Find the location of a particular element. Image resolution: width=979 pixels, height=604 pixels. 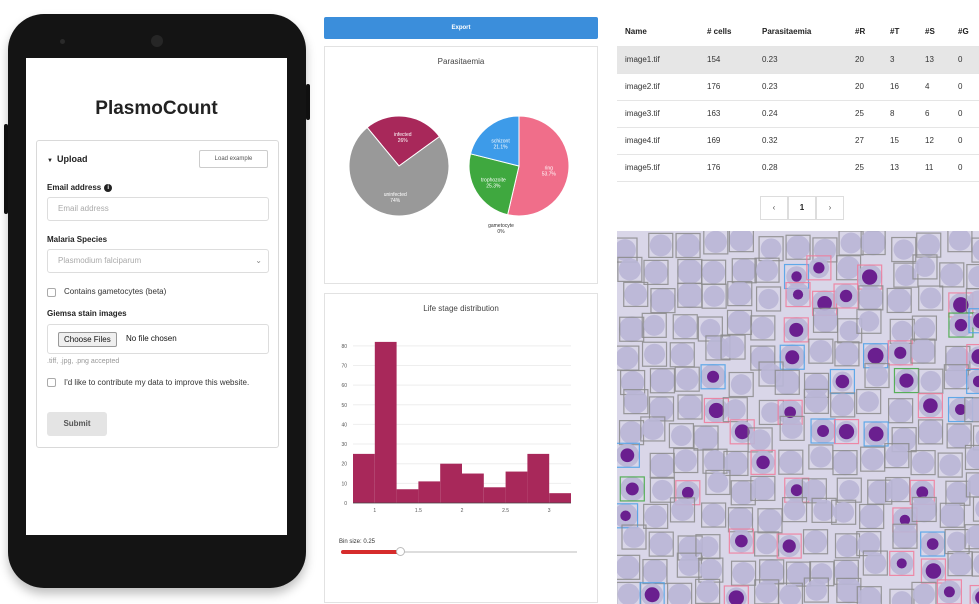

phone-sensor is located at coordinates (62, 41).